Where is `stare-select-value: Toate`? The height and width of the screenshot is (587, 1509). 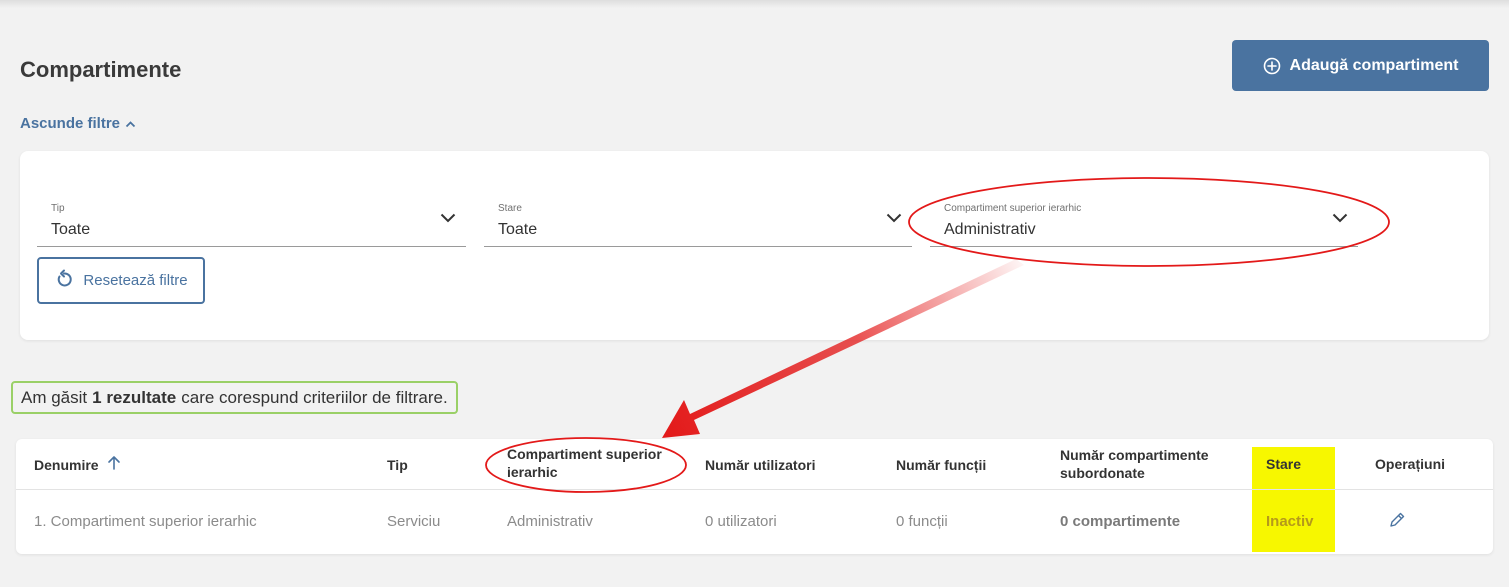 stare-select-value: Toate is located at coordinates (518, 229).